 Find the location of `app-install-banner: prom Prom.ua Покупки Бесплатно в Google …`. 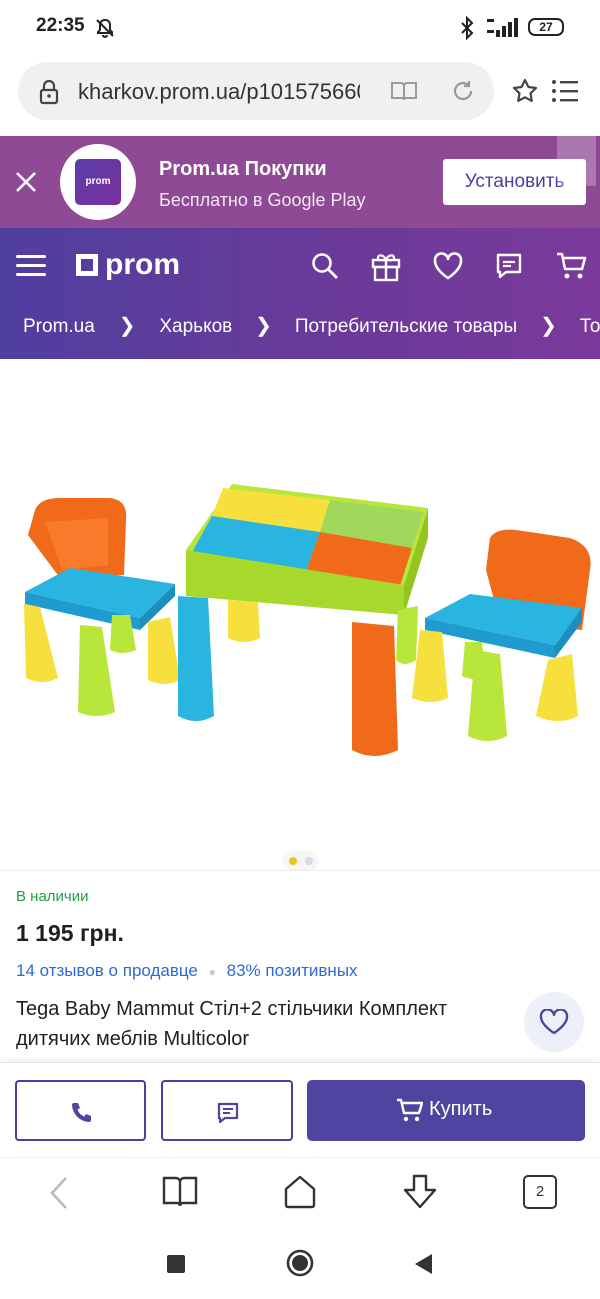

app-install-banner: prom Prom.ua Покупки Бесплатно в Google … is located at coordinates (300, 182).